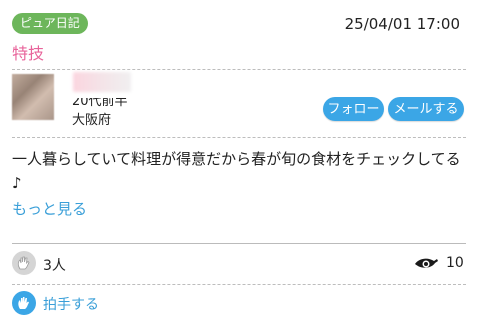 This screenshot has width=478, height=325. Describe the element at coordinates (33, 97) in the screenshot. I see `avatar` at that location.